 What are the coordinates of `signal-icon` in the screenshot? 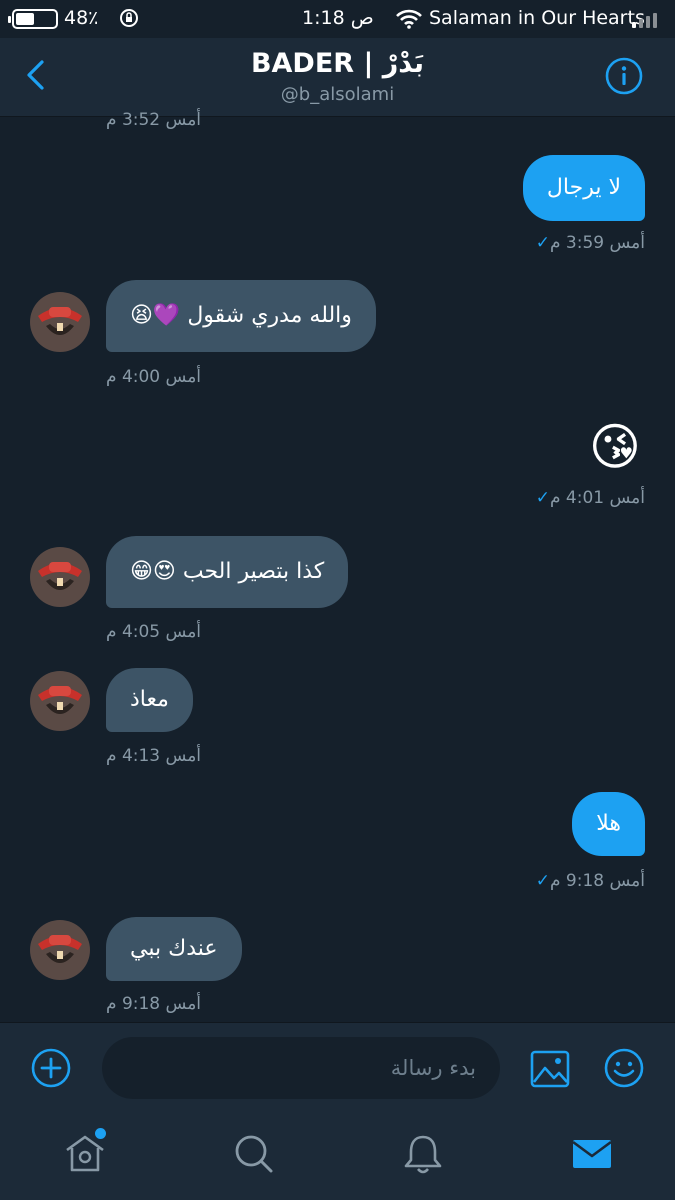 It's located at (648, 20).